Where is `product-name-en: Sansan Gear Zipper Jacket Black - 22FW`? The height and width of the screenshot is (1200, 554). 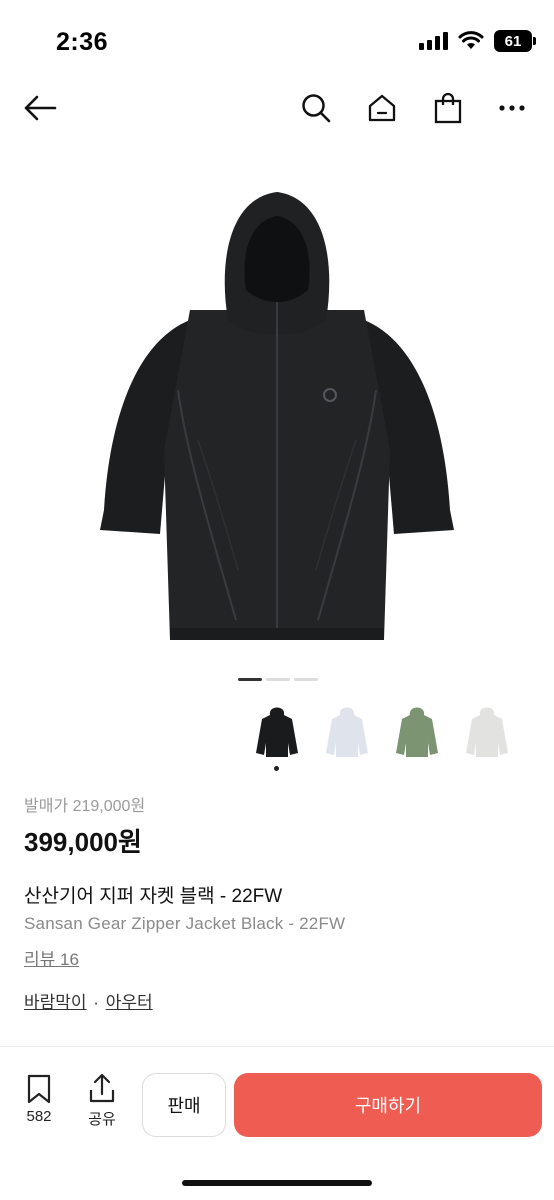 product-name-en: Sansan Gear Zipper Jacket Black - 22FW is located at coordinates (185, 923).